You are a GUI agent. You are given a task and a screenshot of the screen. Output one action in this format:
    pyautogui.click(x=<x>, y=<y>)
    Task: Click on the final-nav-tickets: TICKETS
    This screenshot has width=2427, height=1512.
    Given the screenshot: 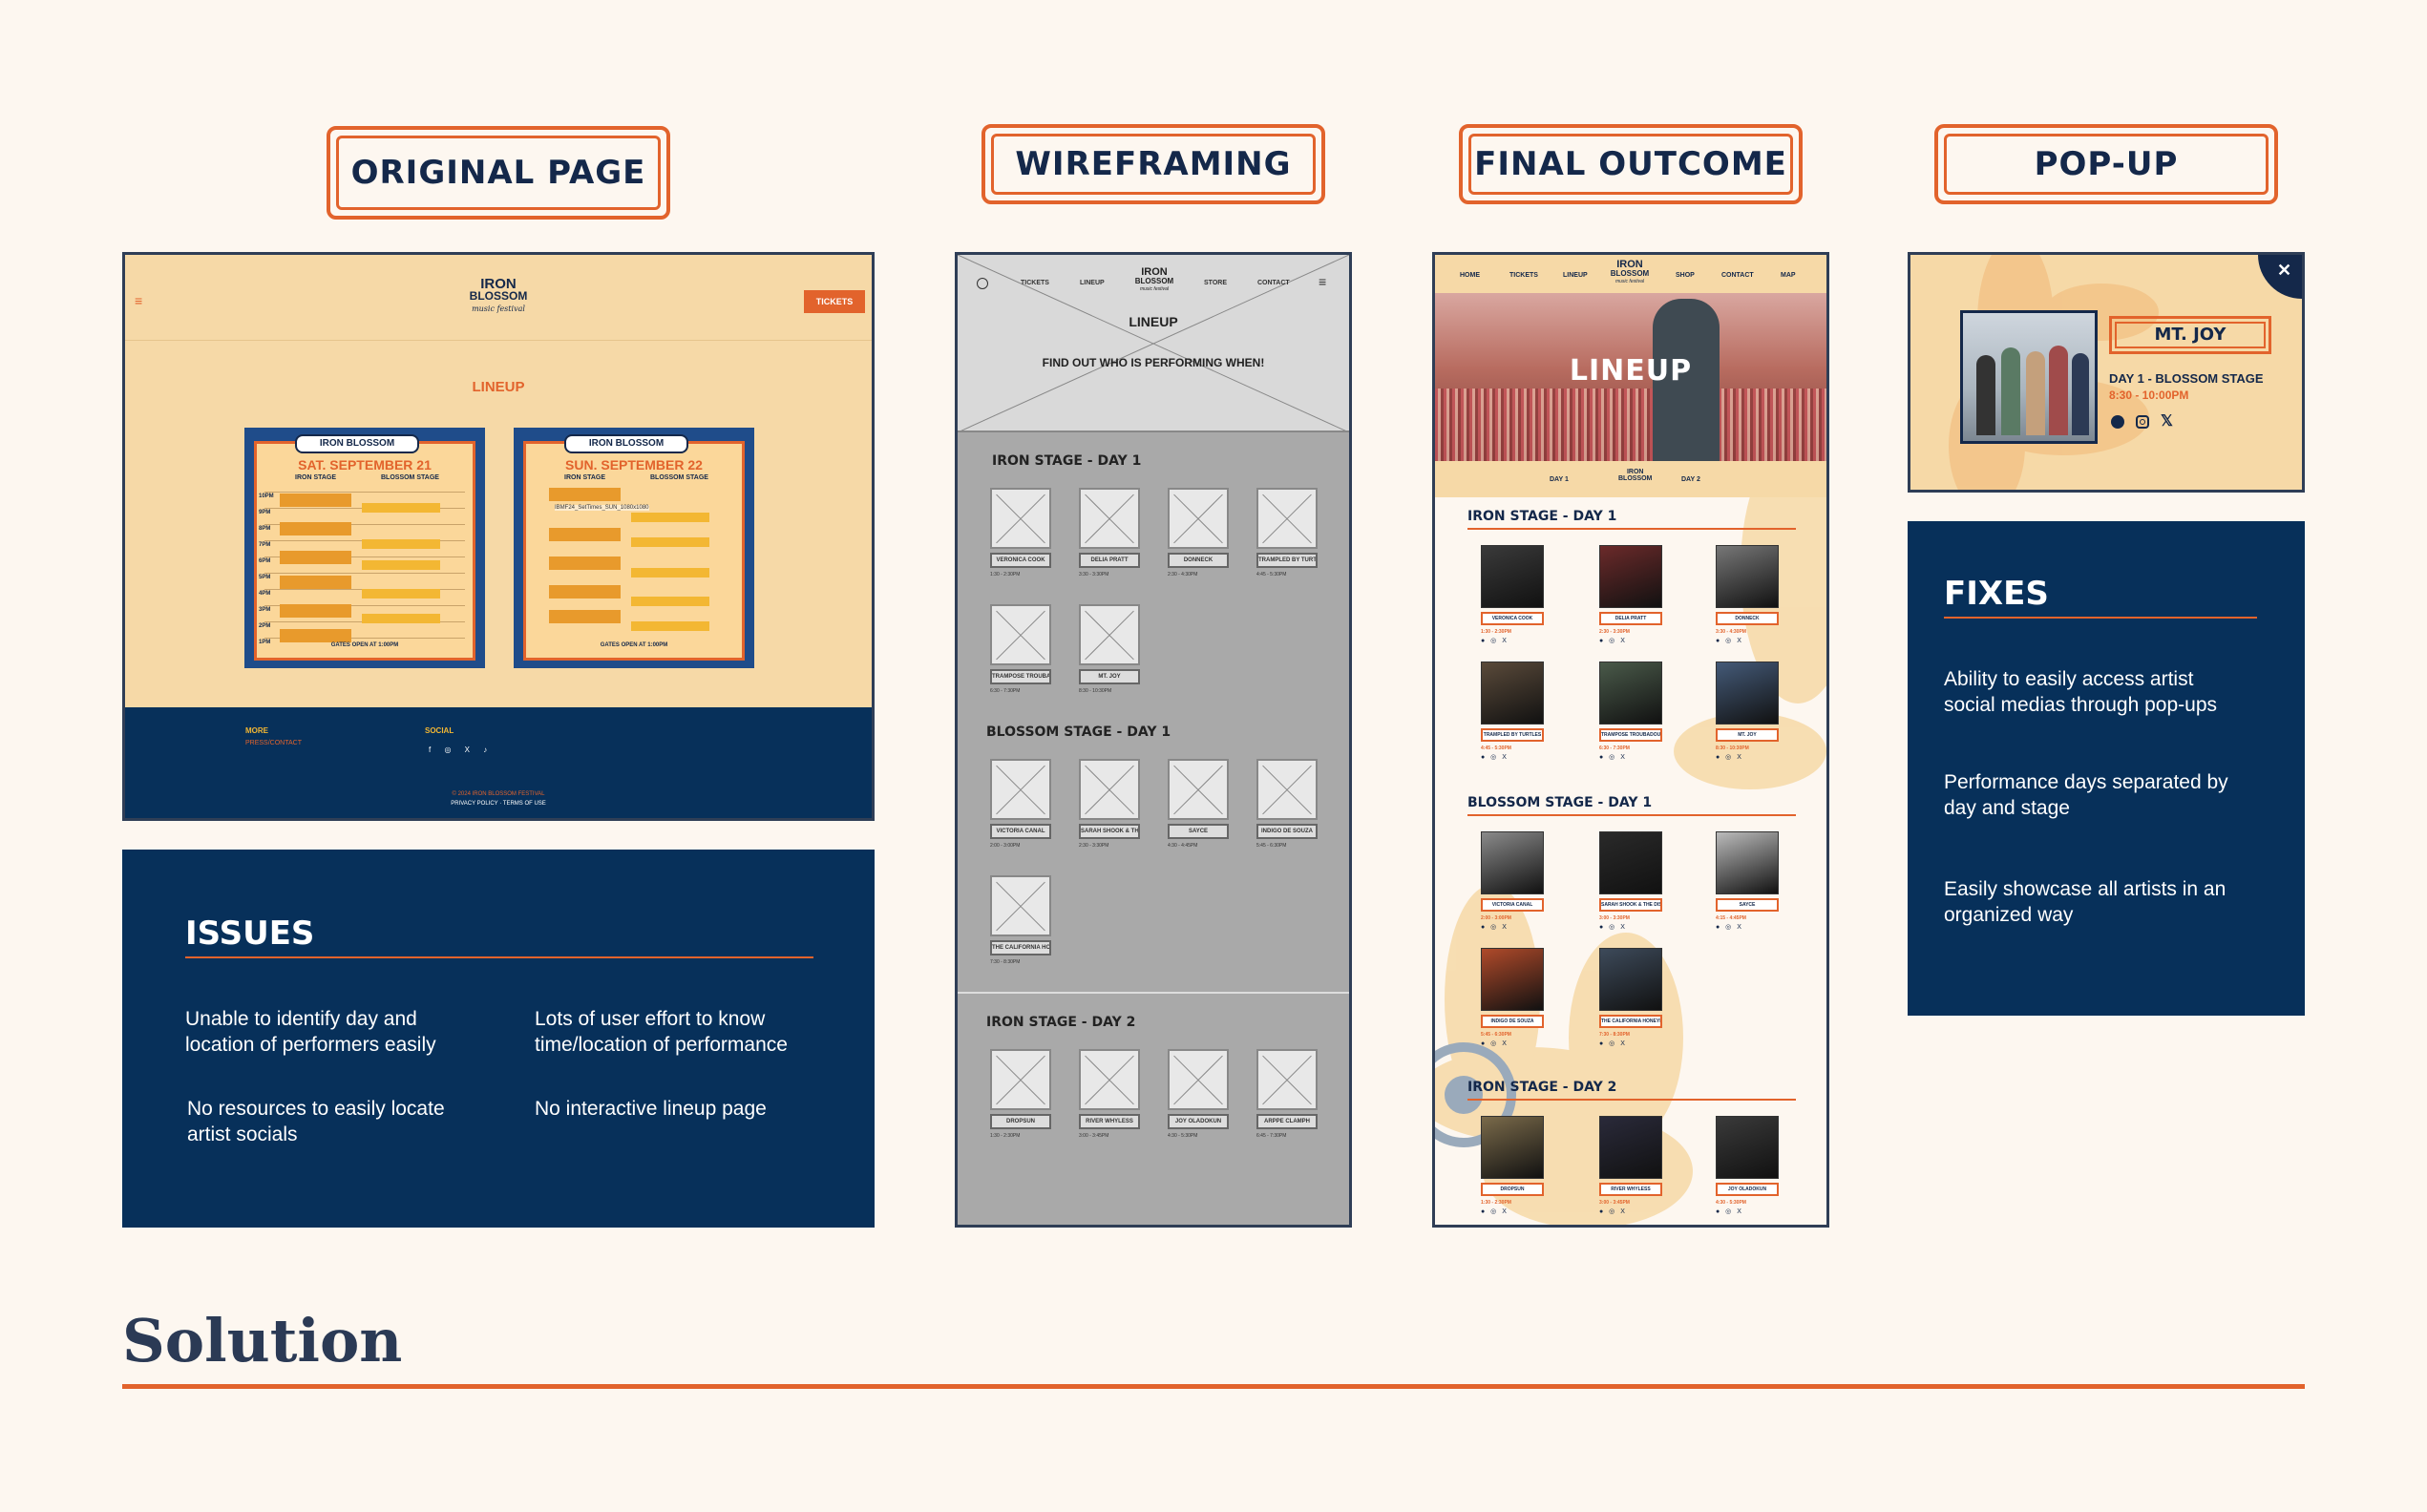 What is the action you would take?
    pyautogui.click(x=1523, y=276)
    